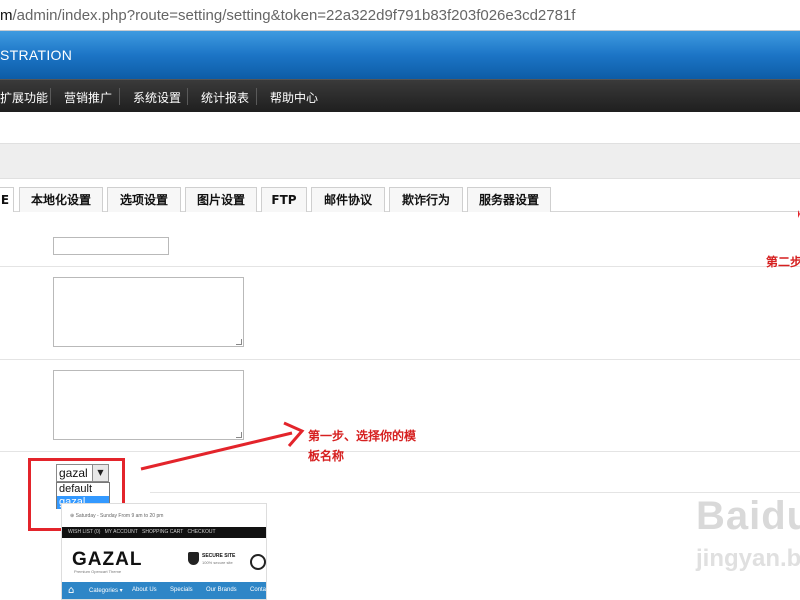  What do you see at coordinates (348, 199) in the screenshot?
I see `tab-mail: 邮件协议` at bounding box center [348, 199].